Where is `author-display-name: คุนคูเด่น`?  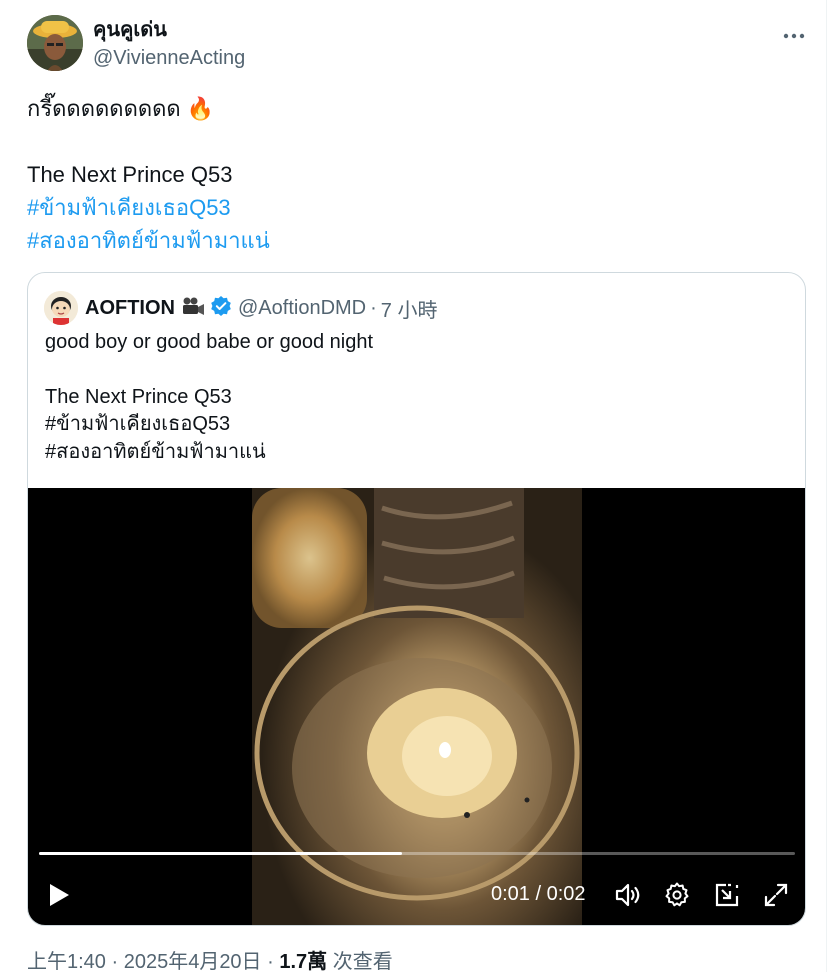 author-display-name: คุนคูเด่น is located at coordinates (169, 30).